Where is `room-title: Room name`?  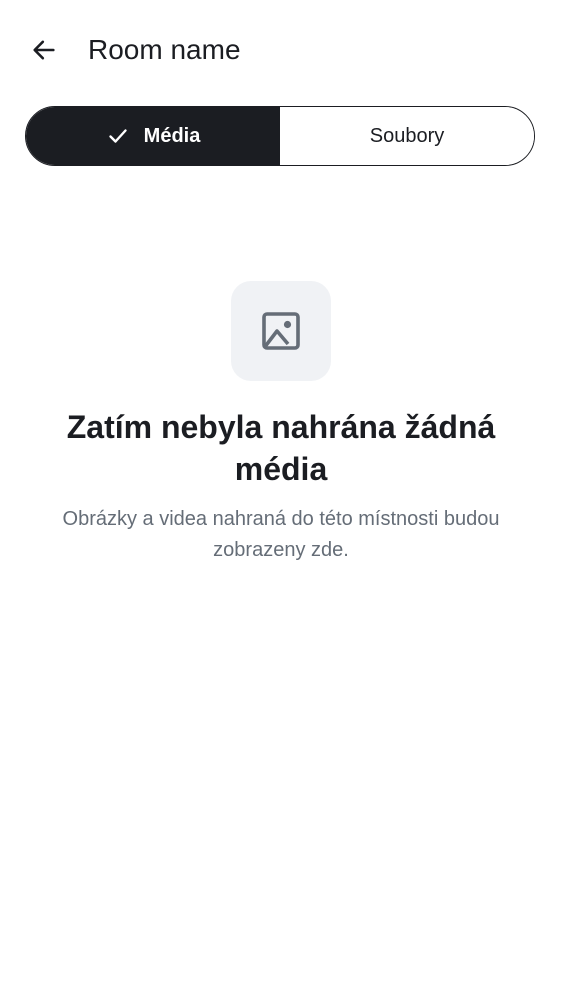 room-title: Room name is located at coordinates (164, 49).